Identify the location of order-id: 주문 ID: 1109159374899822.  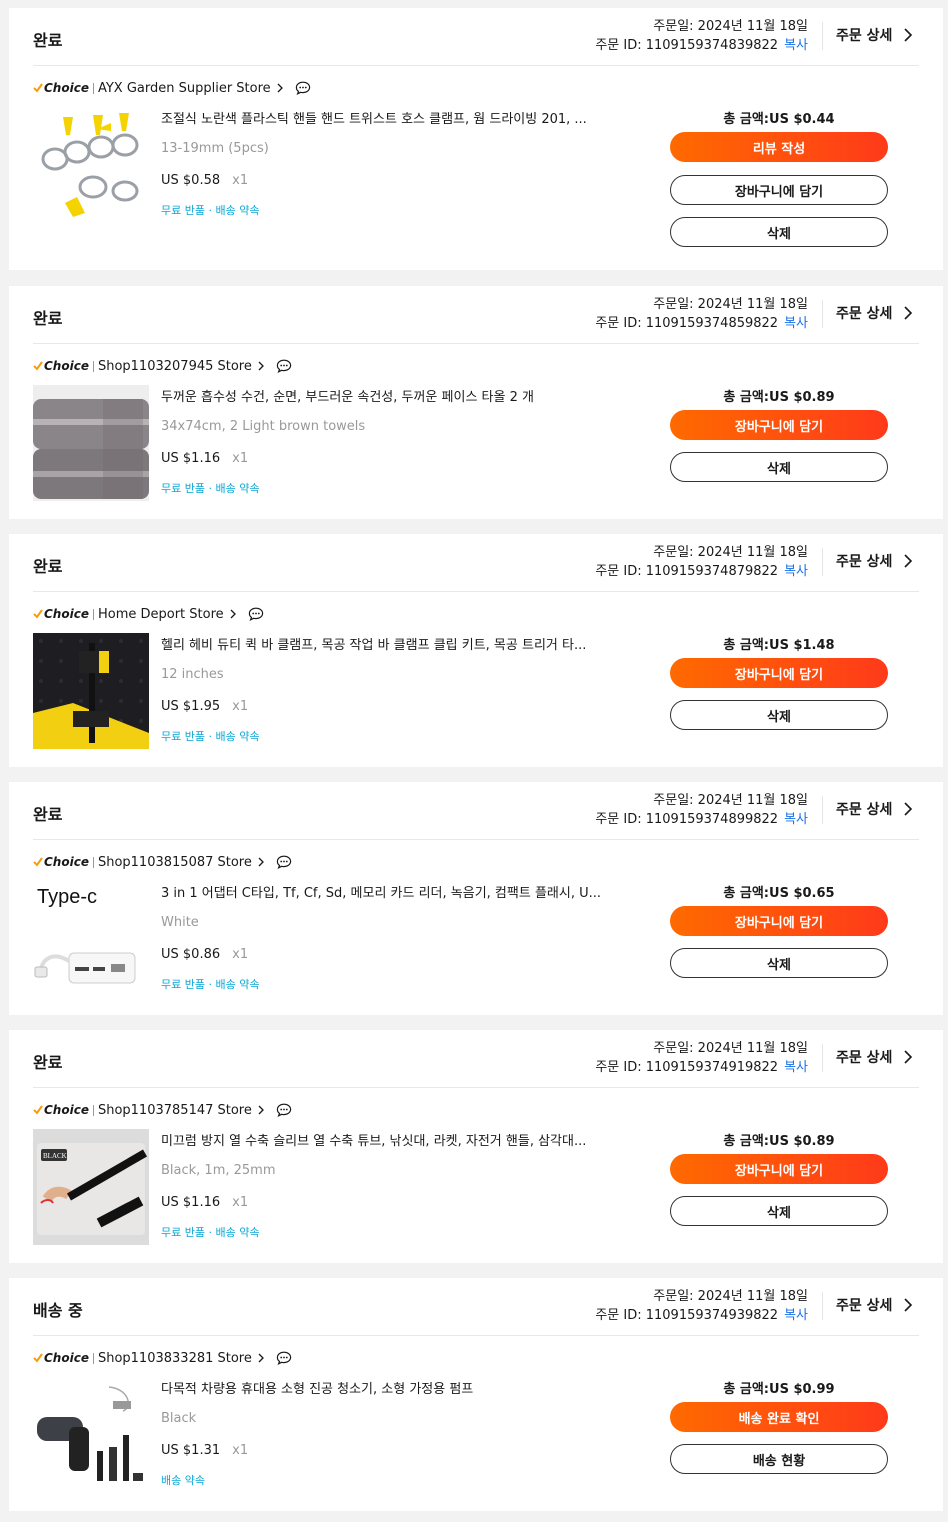
(687, 819).